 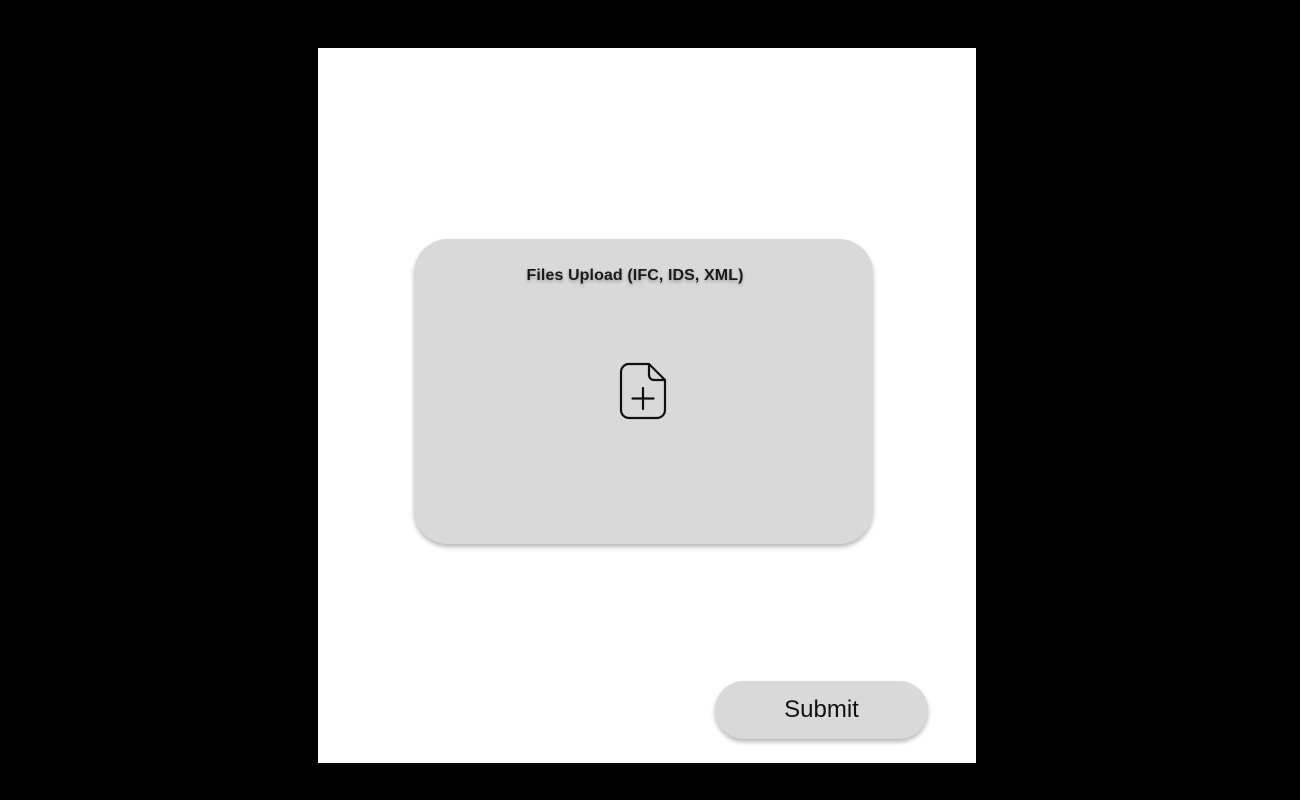 I want to click on file-plus-icon, so click(x=643, y=391).